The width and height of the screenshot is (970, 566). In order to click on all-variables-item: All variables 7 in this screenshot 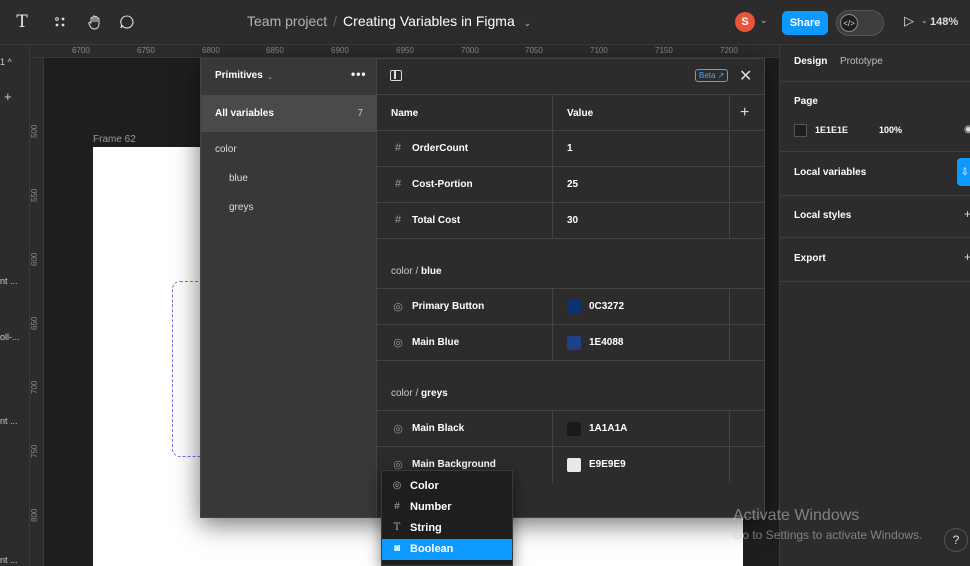, I will do `click(289, 113)`.